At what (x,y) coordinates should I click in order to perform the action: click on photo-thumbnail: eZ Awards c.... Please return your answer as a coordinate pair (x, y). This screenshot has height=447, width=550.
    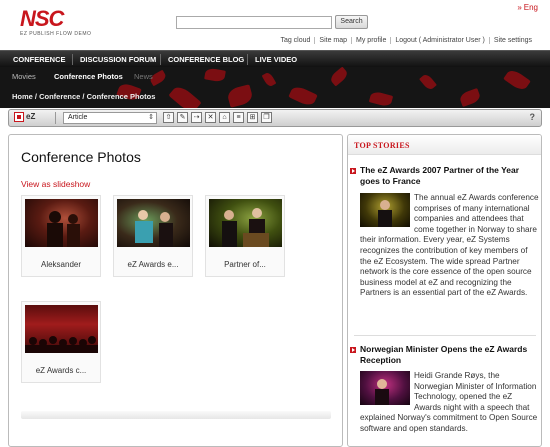
    Looking at the image, I should click on (61, 342).